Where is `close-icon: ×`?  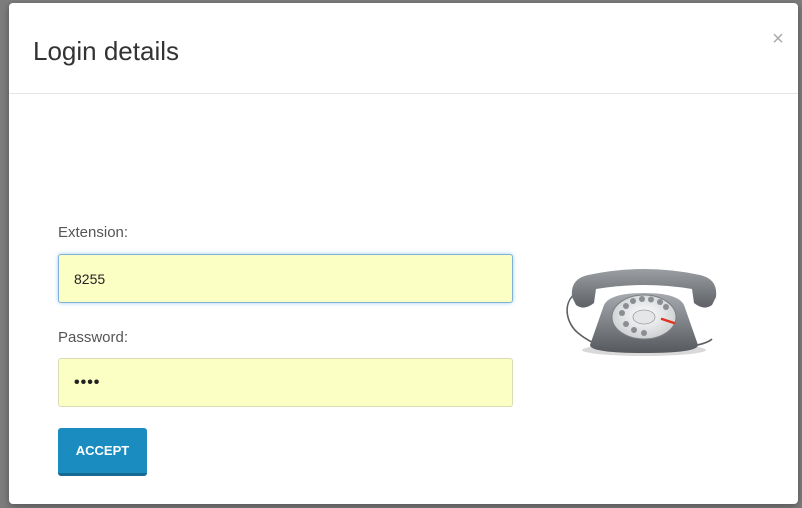
close-icon: × is located at coordinates (778, 39).